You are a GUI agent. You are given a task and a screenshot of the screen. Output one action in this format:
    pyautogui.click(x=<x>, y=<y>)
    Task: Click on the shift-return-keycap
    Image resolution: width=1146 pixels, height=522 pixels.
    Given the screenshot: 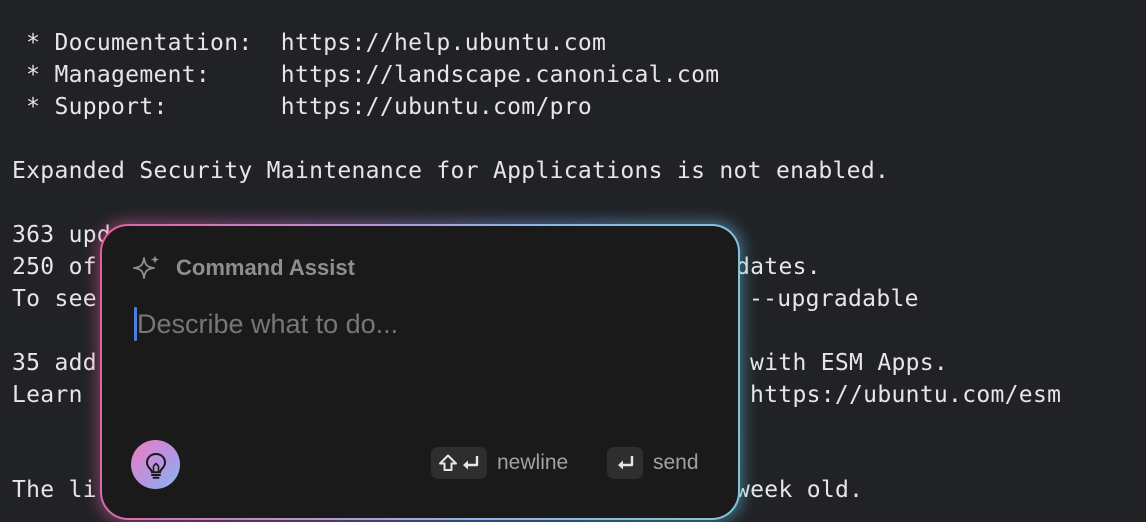 What is the action you would take?
    pyautogui.click(x=459, y=463)
    